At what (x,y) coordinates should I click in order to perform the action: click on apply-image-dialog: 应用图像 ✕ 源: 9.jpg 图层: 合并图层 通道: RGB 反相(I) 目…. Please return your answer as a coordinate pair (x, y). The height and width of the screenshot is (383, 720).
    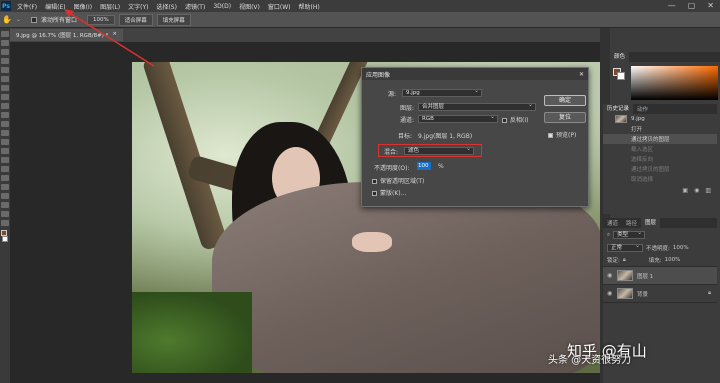
    Looking at the image, I should click on (475, 137).